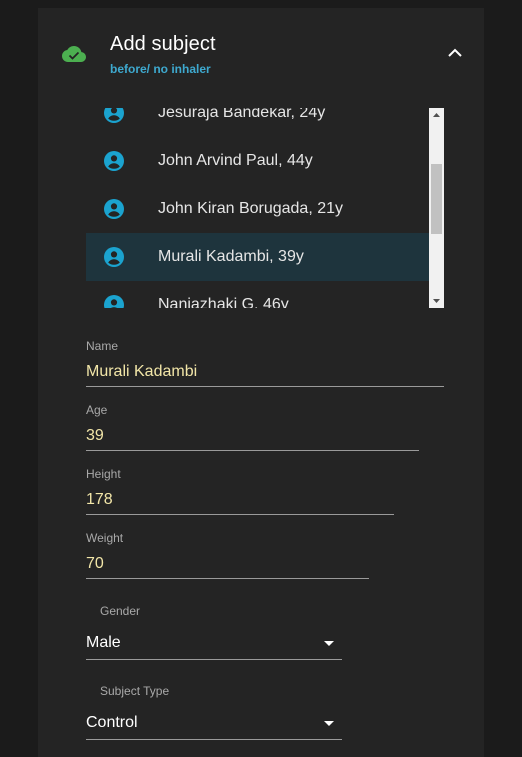 The height and width of the screenshot is (757, 522). I want to click on subject-name: John Arvind Paul, 44y, so click(235, 160).